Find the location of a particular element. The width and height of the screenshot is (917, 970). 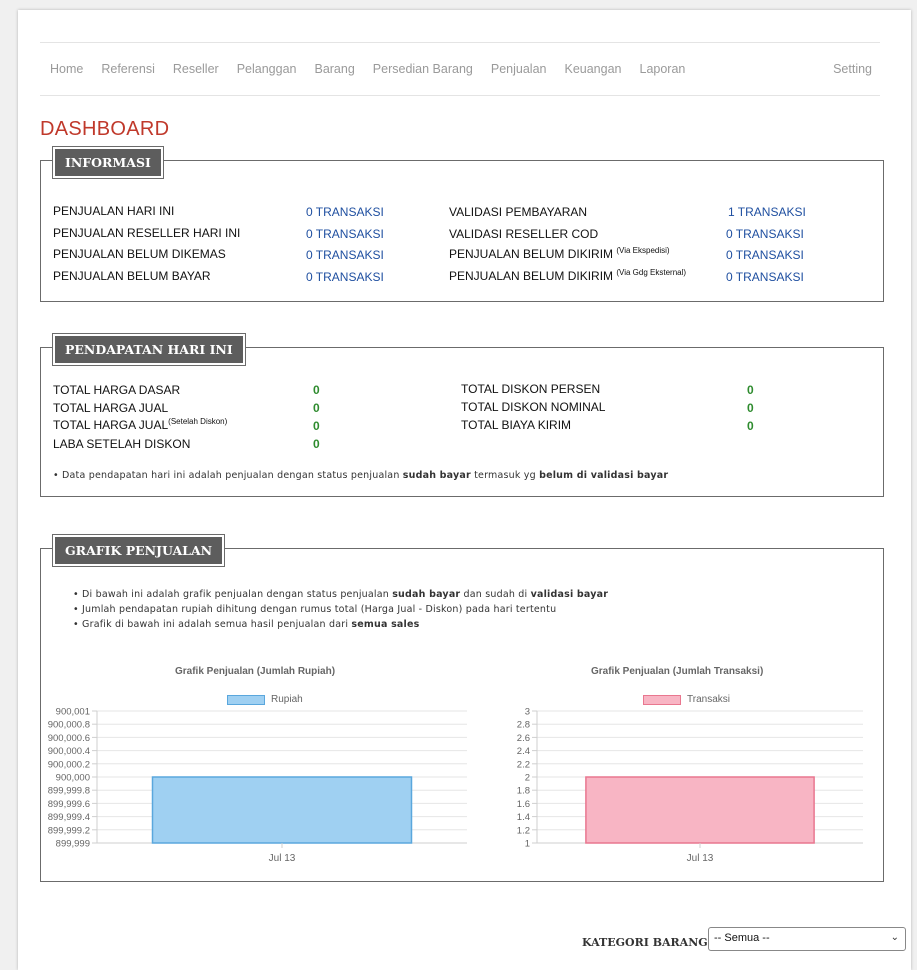

y-tick-label: 3 is located at coordinates (527, 712).